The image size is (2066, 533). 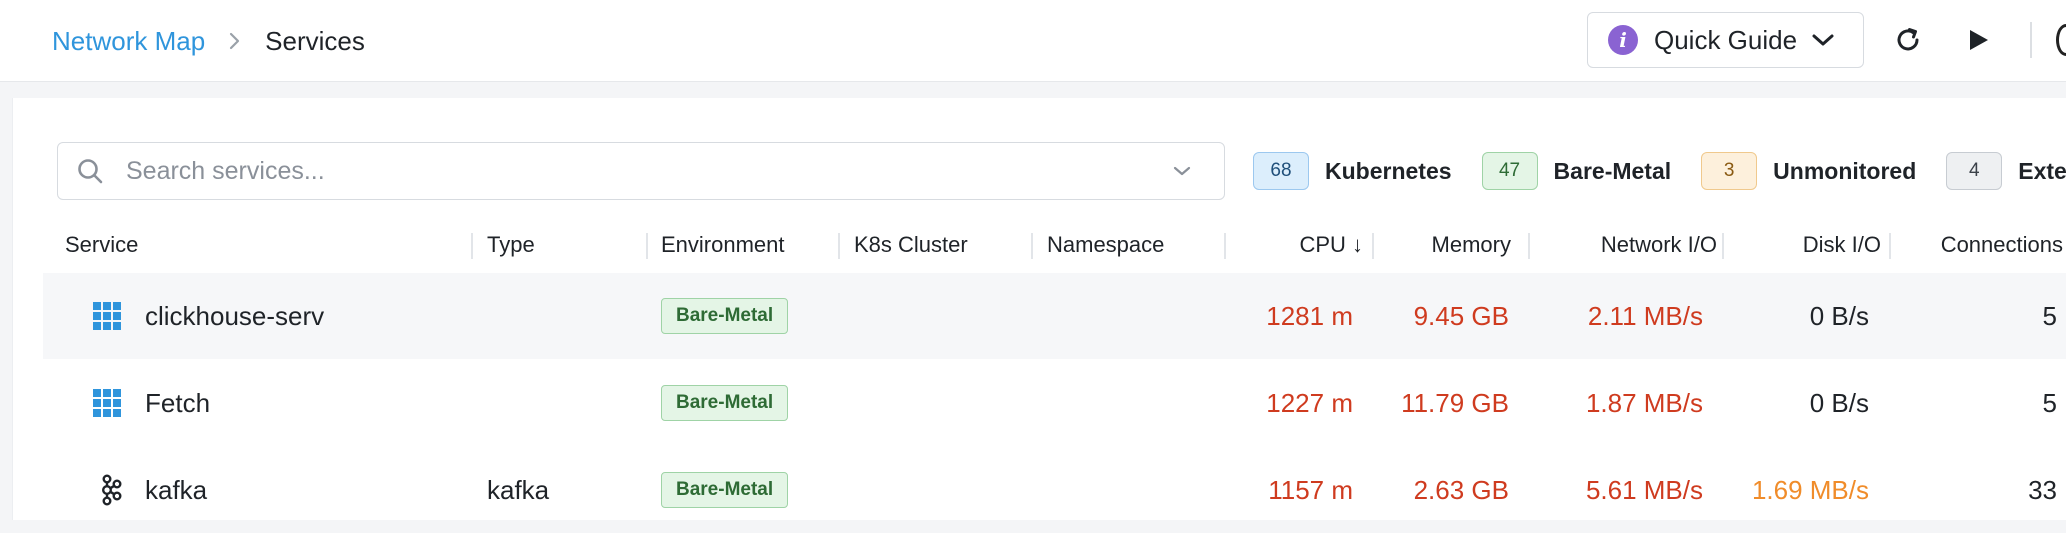 What do you see at coordinates (235, 41) in the screenshot?
I see `chevron-right-icon` at bounding box center [235, 41].